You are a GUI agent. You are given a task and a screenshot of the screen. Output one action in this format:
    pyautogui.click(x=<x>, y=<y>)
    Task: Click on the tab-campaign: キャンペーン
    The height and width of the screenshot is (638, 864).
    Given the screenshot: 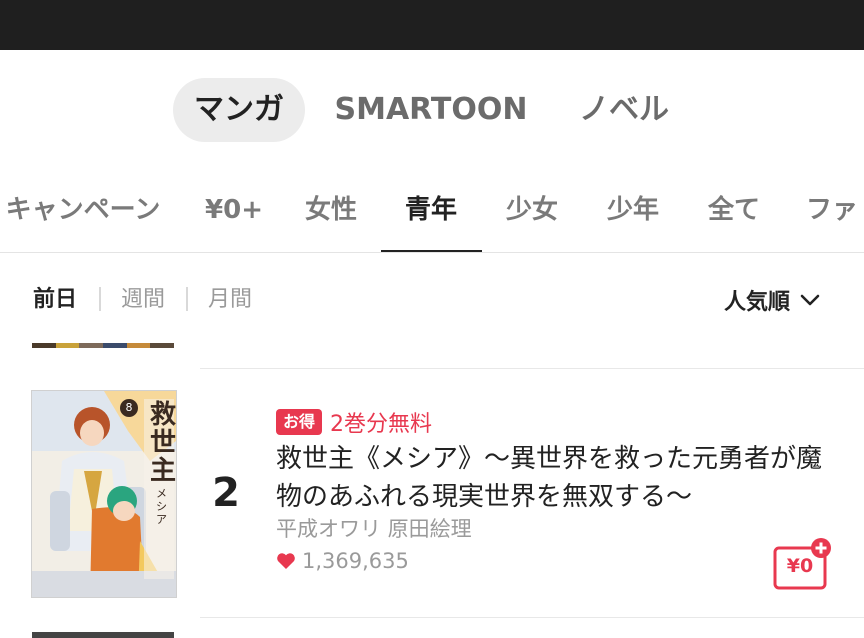 What is the action you would take?
    pyautogui.click(x=83, y=216)
    